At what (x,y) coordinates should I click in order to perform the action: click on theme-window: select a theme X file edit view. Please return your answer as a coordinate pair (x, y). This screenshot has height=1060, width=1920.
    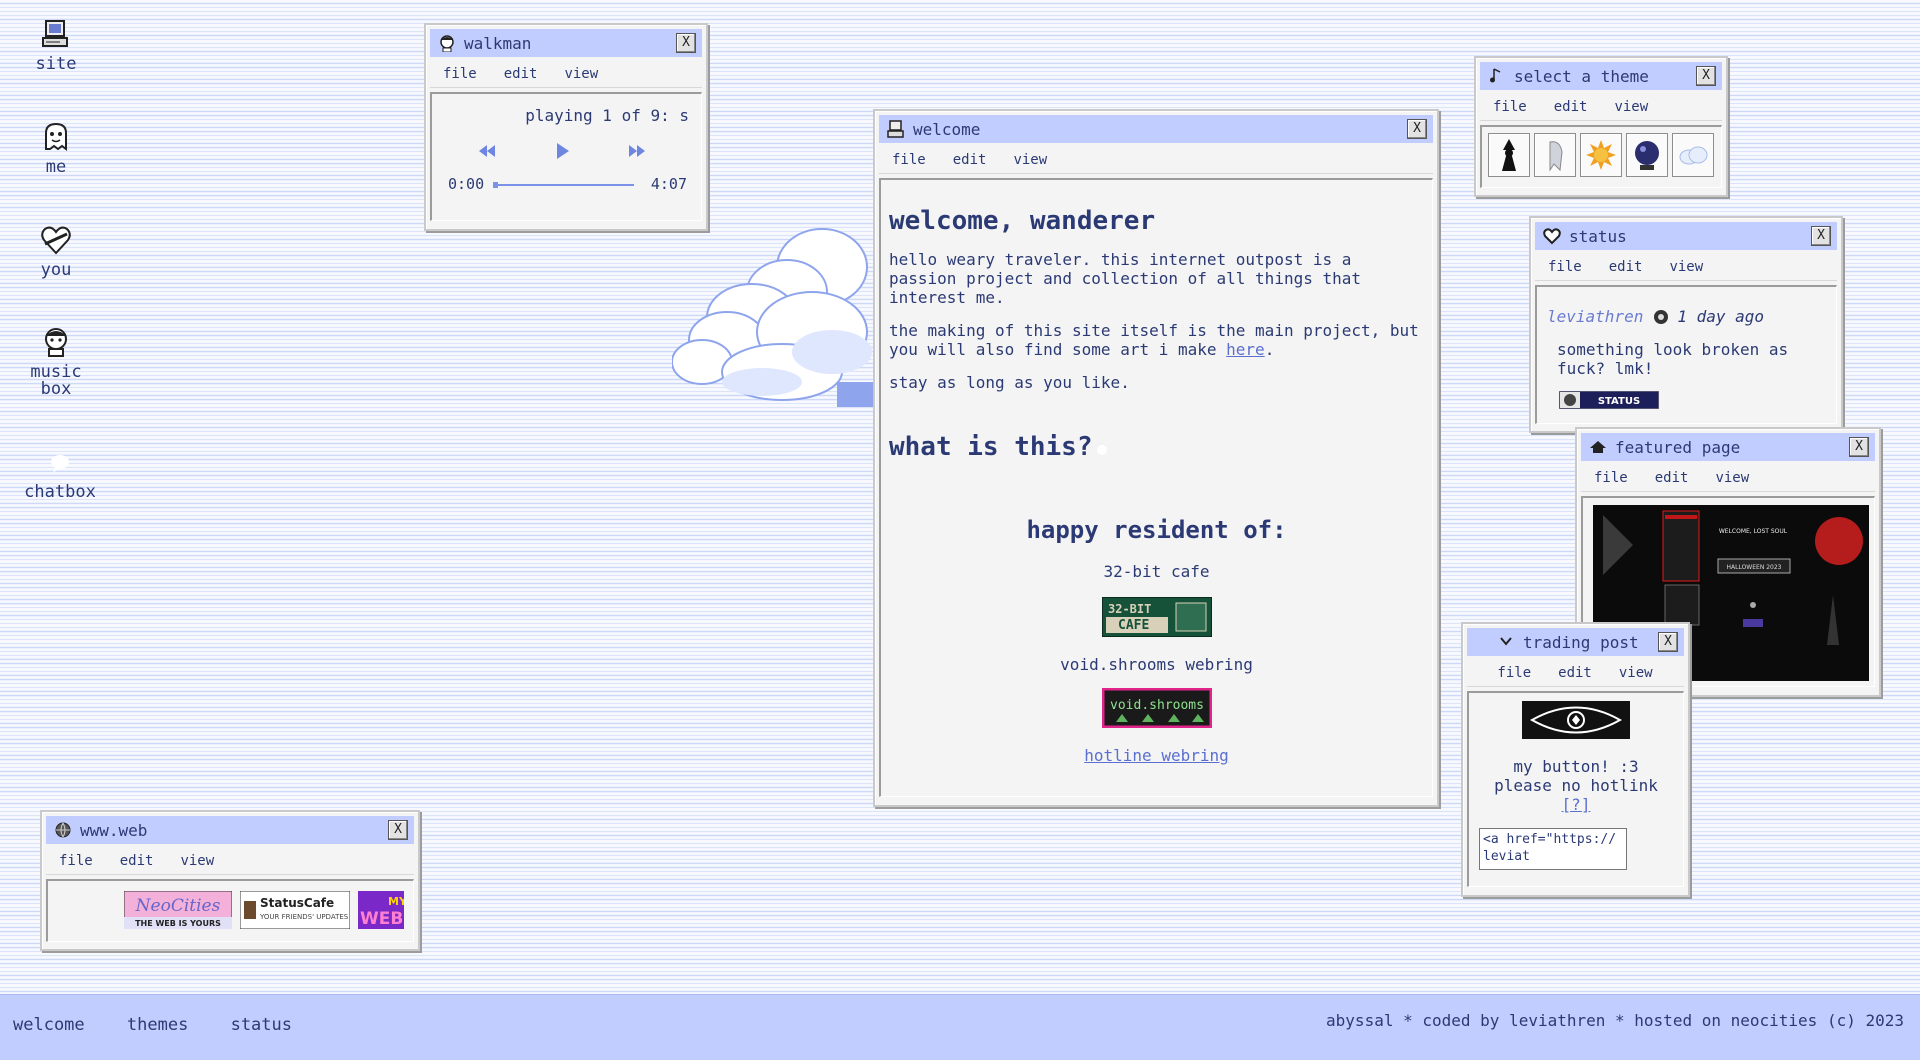
    Looking at the image, I should click on (1601, 126).